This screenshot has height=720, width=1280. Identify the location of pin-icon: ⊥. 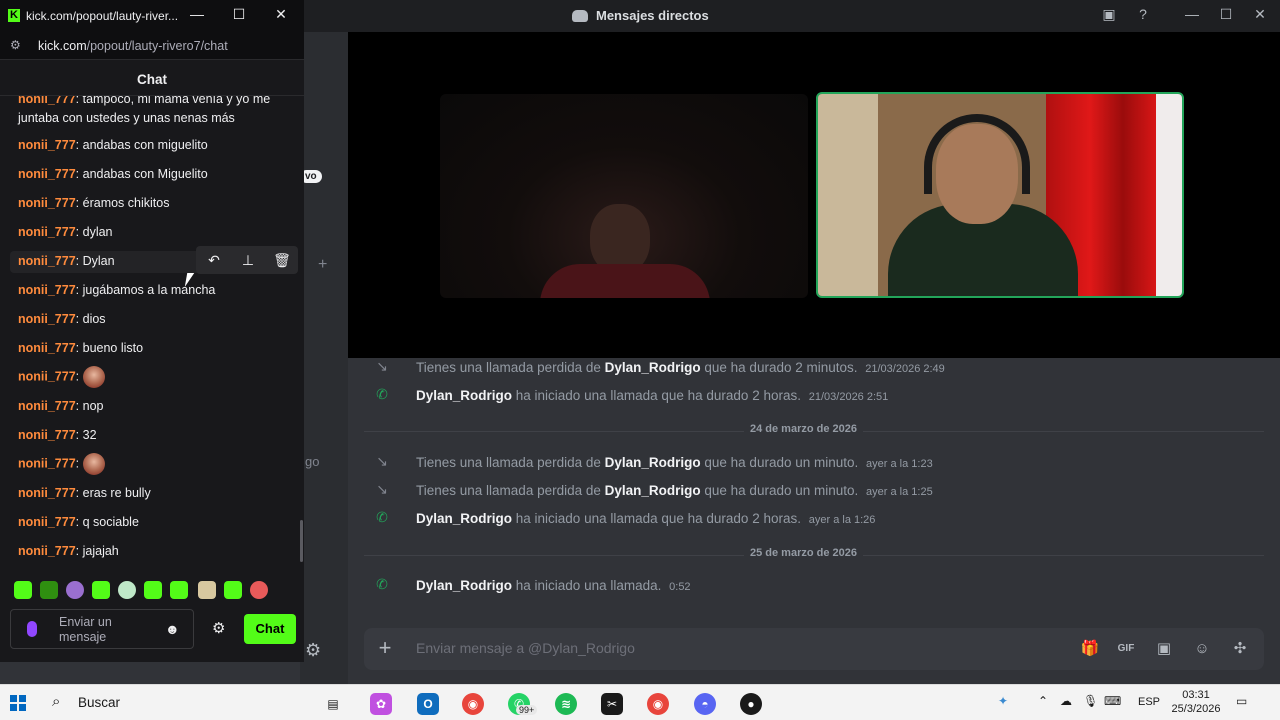
(248, 260).